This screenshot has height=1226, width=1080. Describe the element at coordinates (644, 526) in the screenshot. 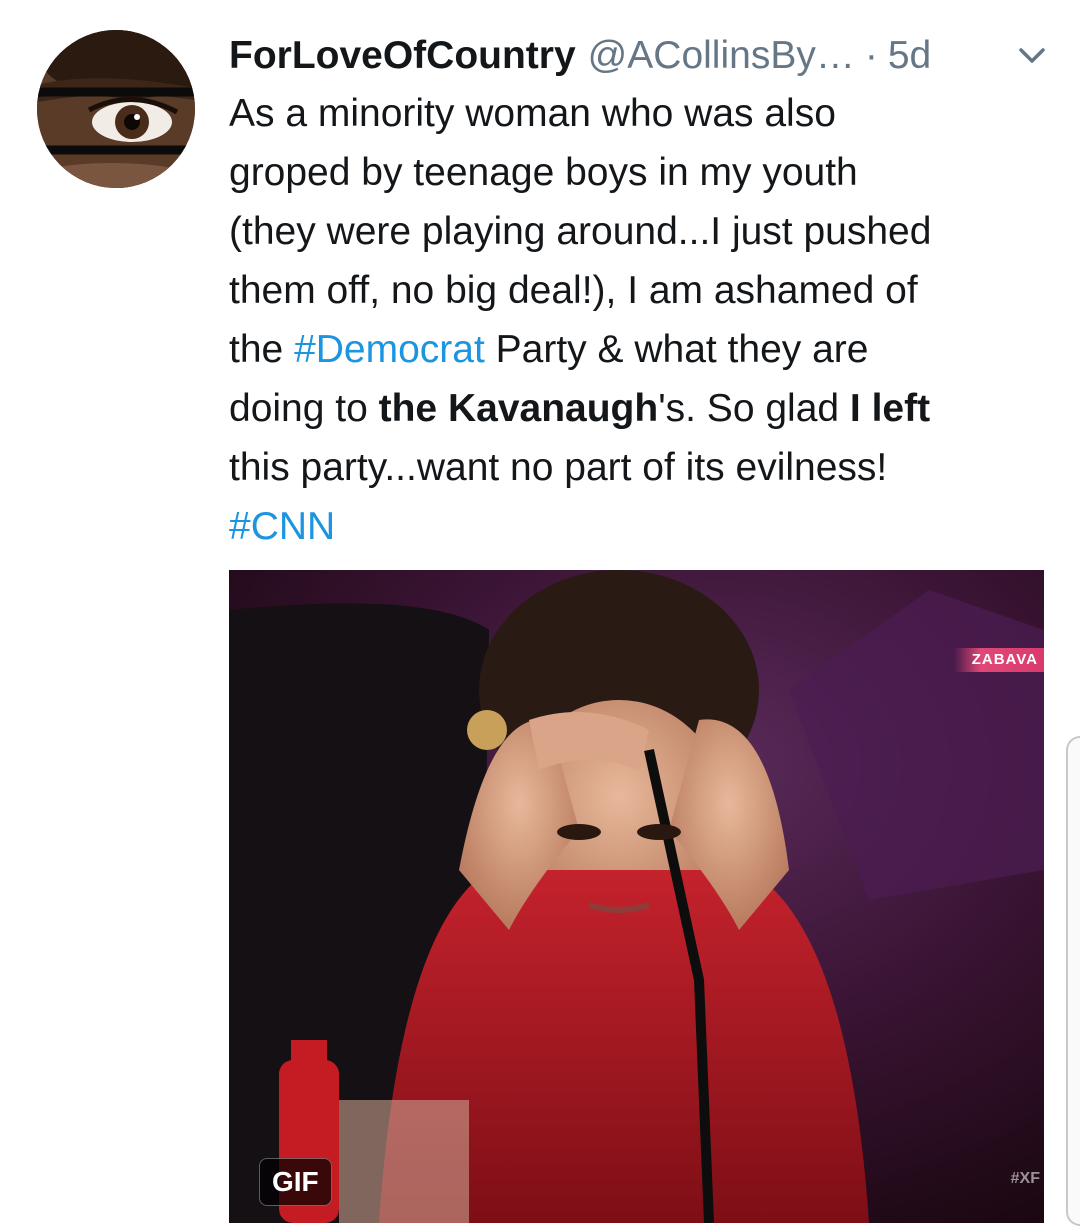

I see `tweet-text-line: #CNN` at that location.